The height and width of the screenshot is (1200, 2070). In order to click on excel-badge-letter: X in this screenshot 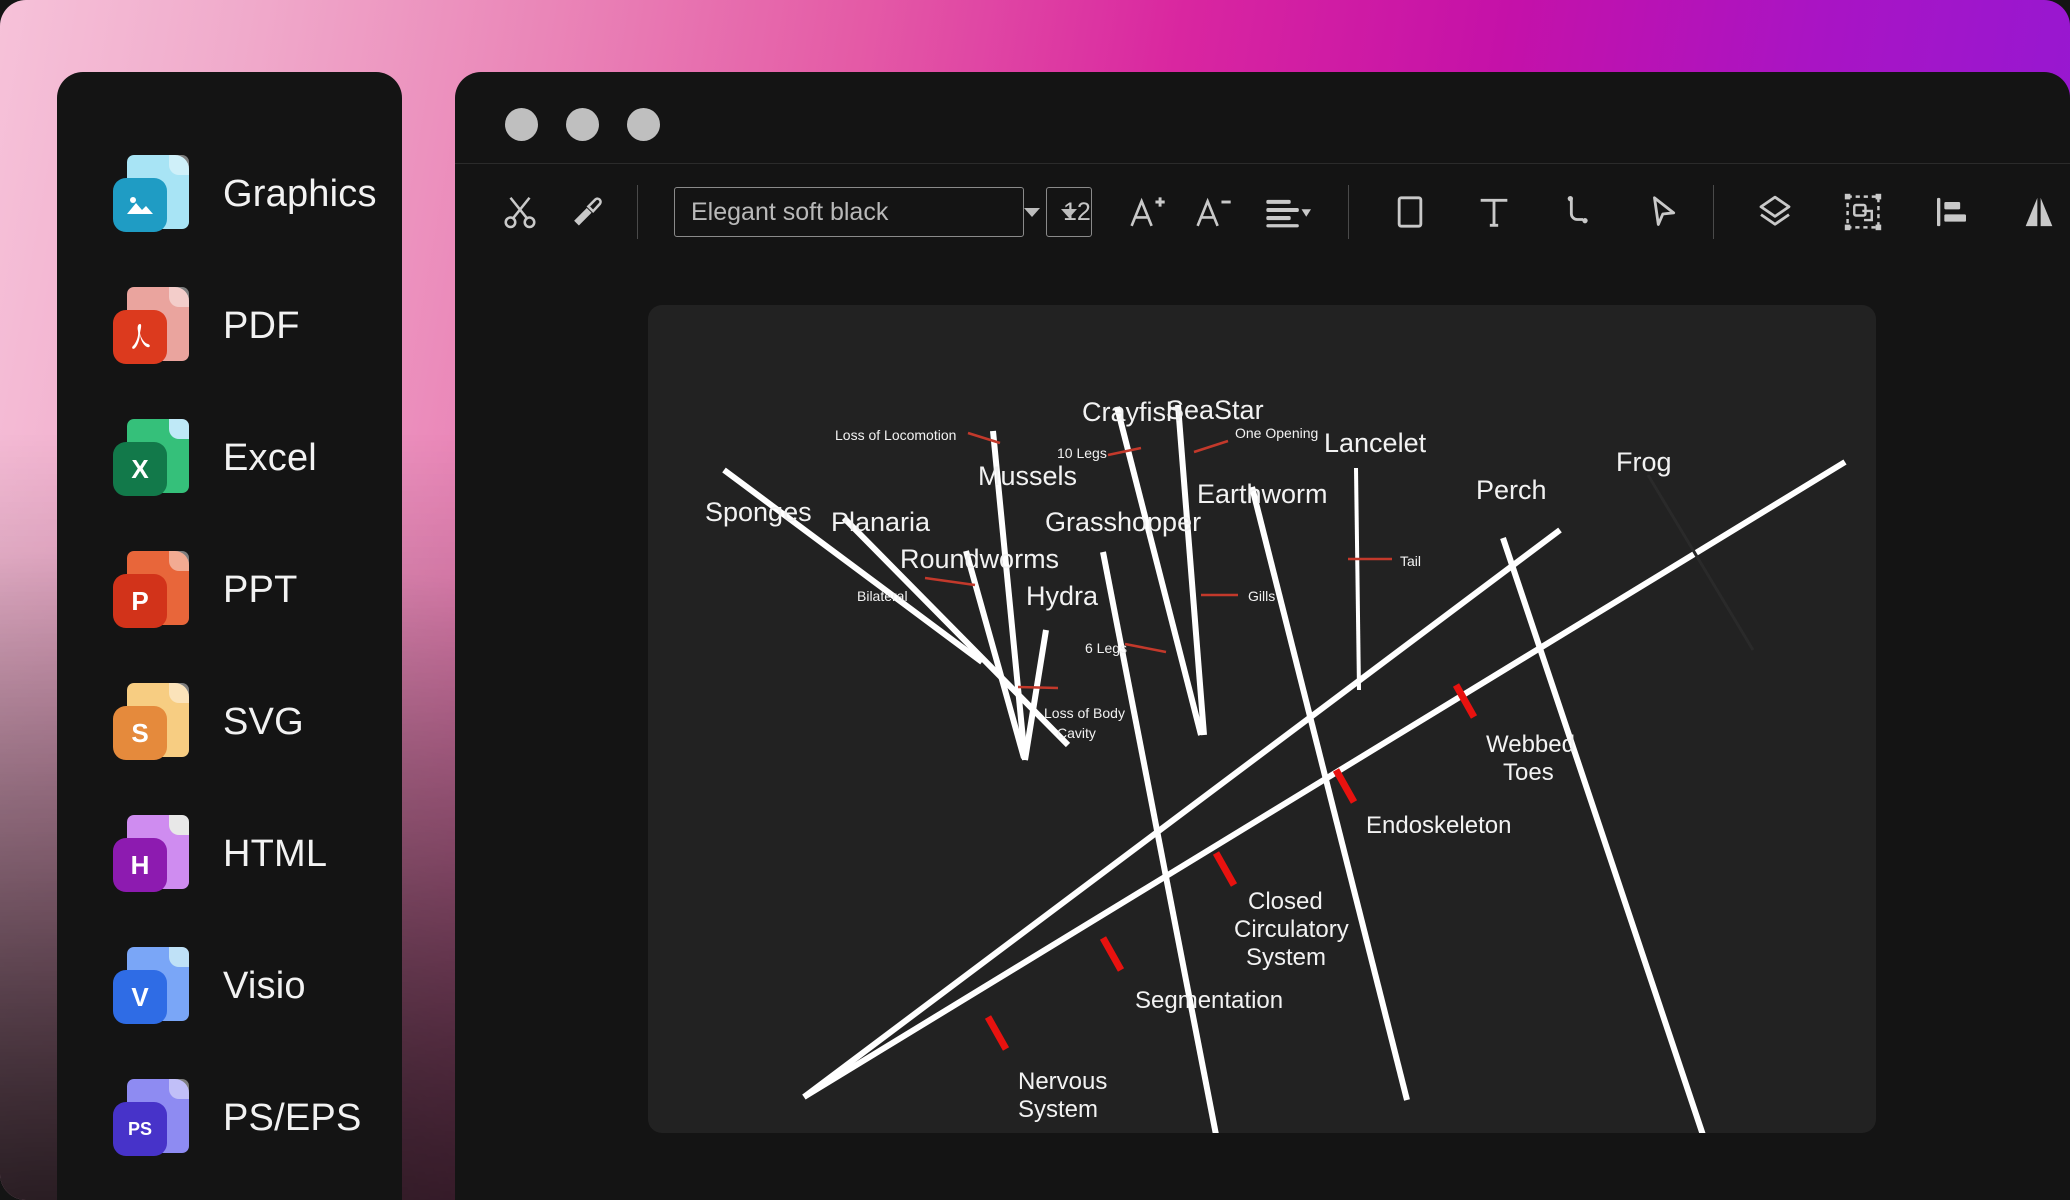, I will do `click(140, 469)`.